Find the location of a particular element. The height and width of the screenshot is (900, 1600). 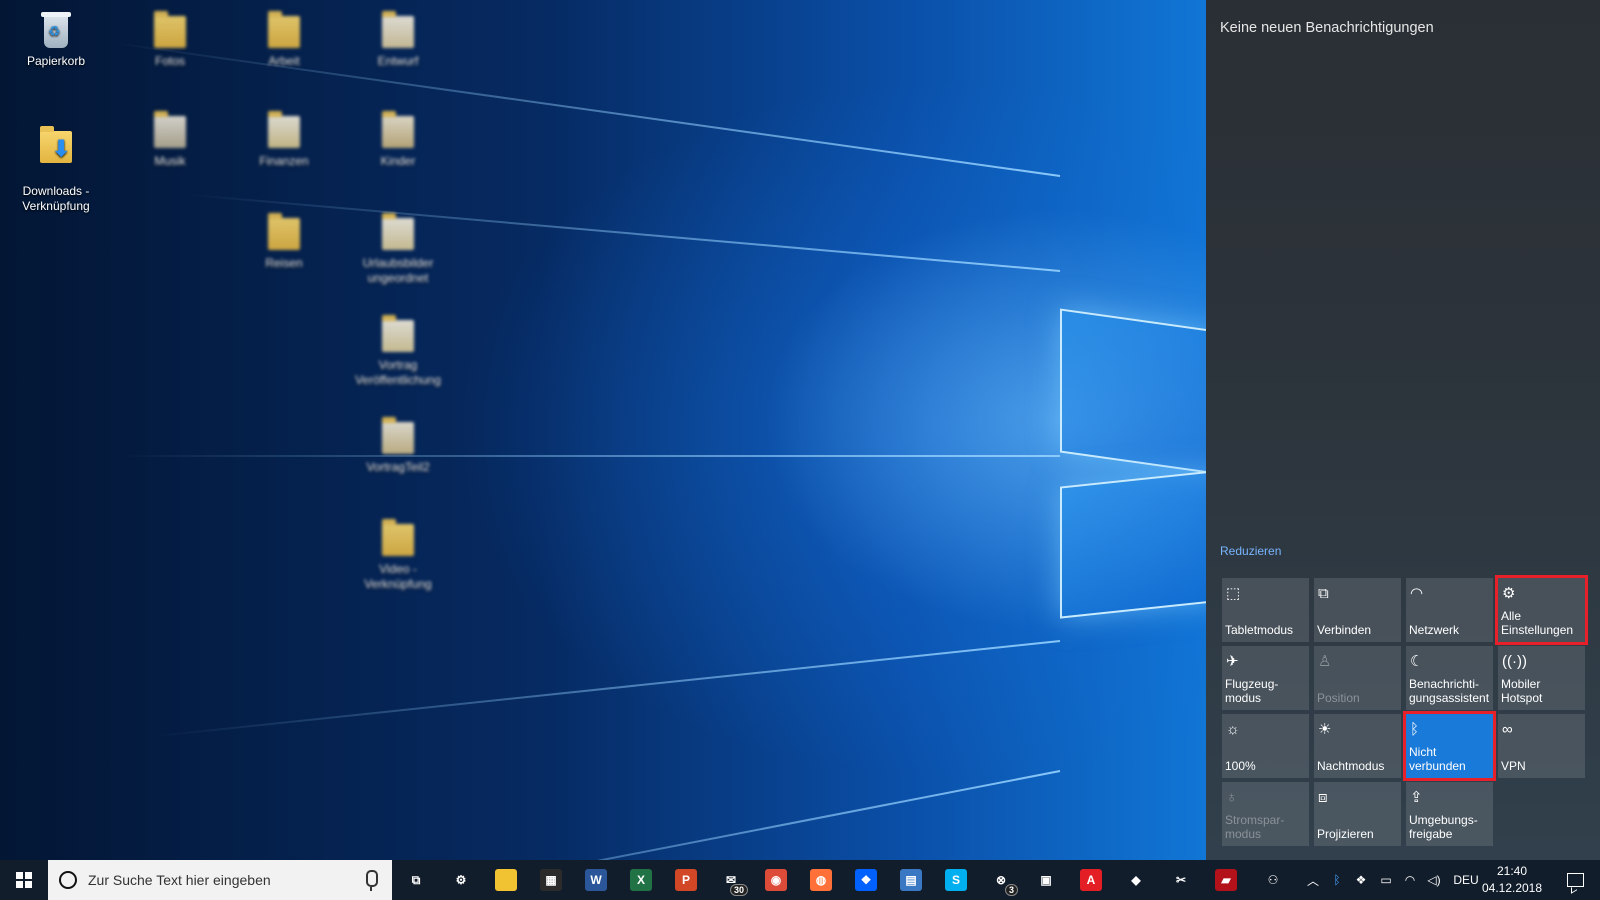

taskbar-app-button: P is located at coordinates (686, 880).